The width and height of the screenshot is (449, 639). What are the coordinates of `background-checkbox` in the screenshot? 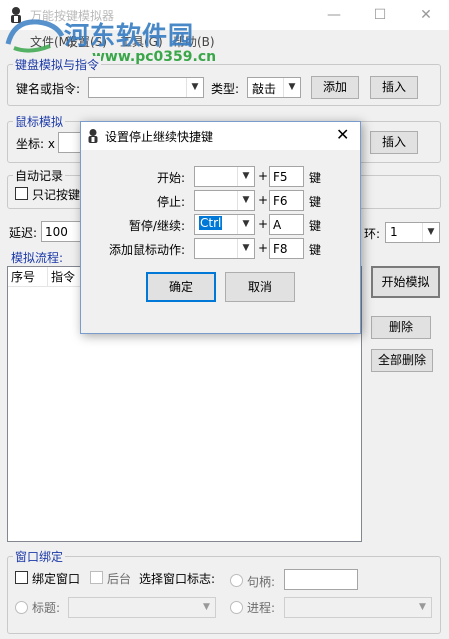 It's located at (96, 577).